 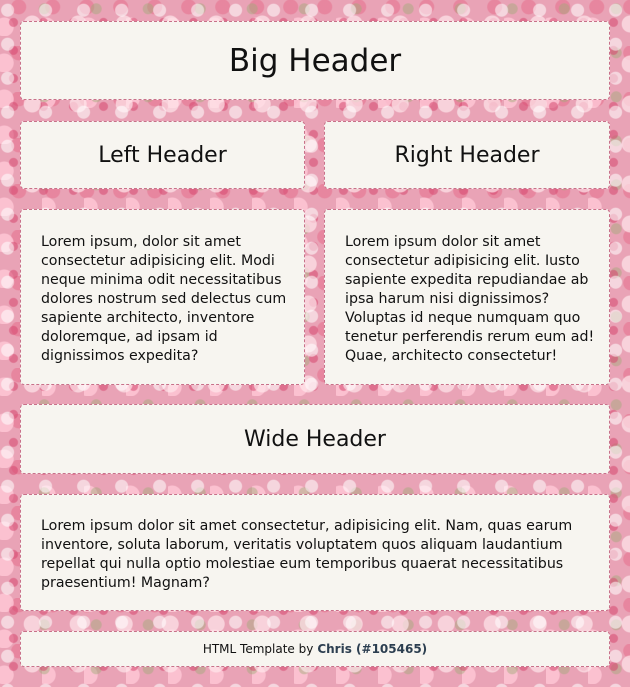 What do you see at coordinates (315, 649) in the screenshot?
I see `footer: HTML Template by Chris (#105465)` at bounding box center [315, 649].